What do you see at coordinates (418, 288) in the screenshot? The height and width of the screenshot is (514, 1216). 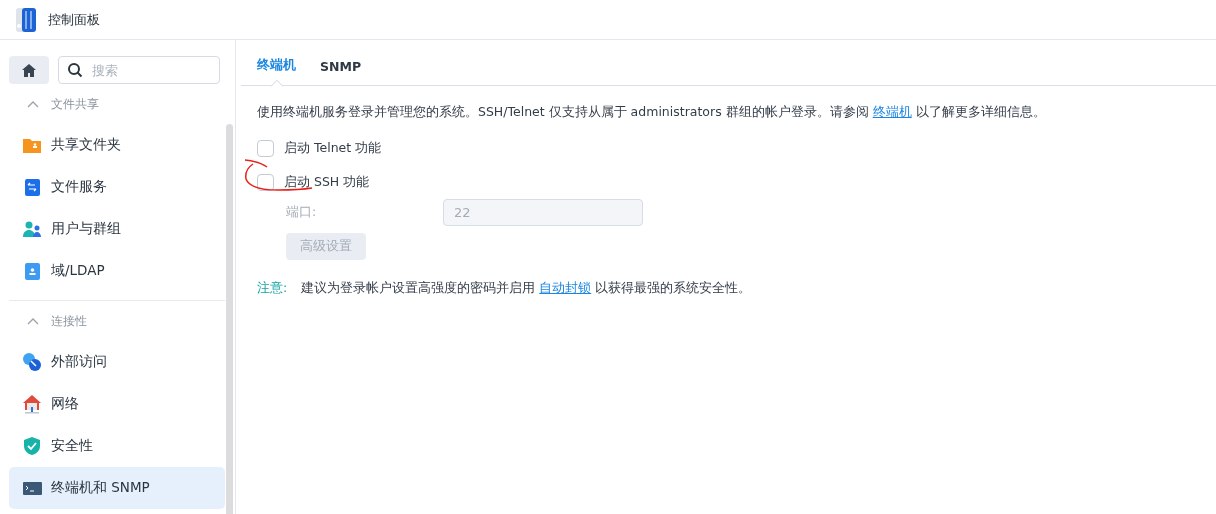 I see `note-text: 建议为登录帐户设置高强度的密码并启用` at bounding box center [418, 288].